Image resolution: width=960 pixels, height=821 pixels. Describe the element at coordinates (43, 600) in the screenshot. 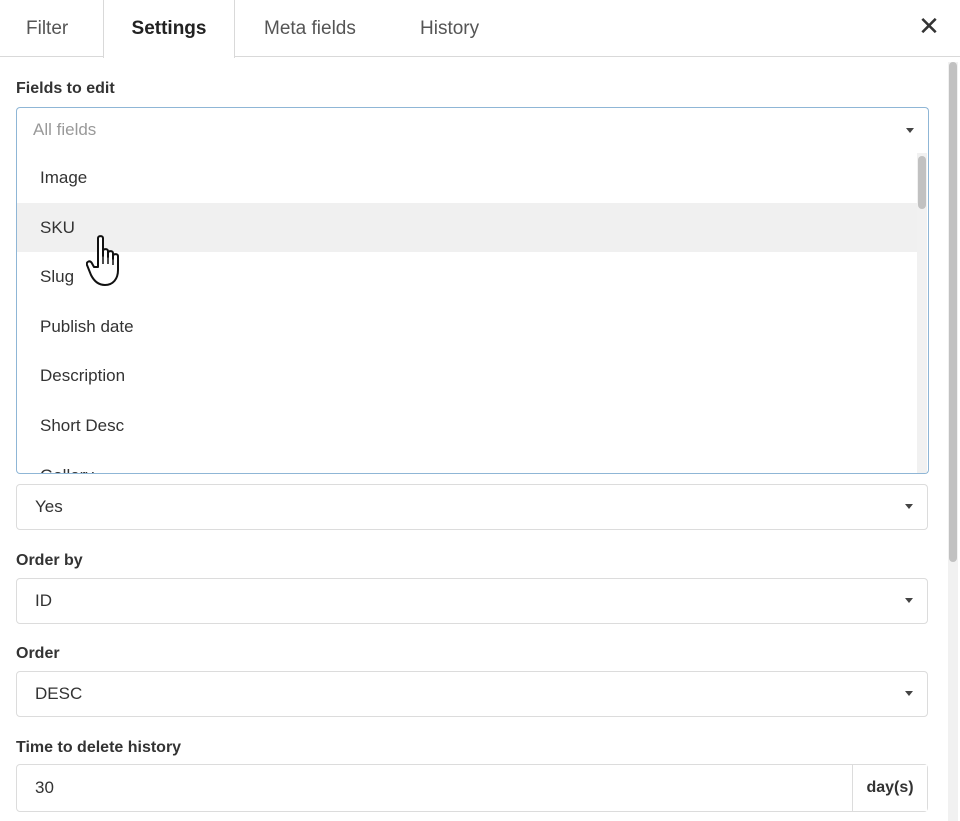

I see `order-by-value: ID` at that location.